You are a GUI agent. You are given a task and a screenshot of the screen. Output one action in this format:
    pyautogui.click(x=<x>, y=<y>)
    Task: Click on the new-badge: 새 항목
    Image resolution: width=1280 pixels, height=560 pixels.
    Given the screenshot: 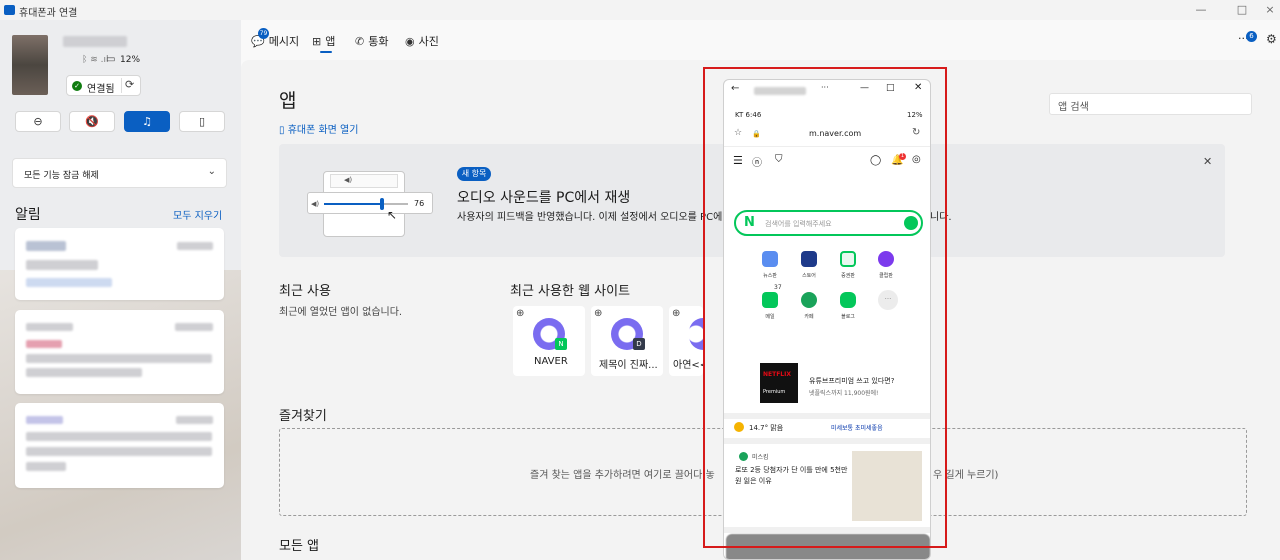 What is the action you would take?
    pyautogui.click(x=474, y=174)
    